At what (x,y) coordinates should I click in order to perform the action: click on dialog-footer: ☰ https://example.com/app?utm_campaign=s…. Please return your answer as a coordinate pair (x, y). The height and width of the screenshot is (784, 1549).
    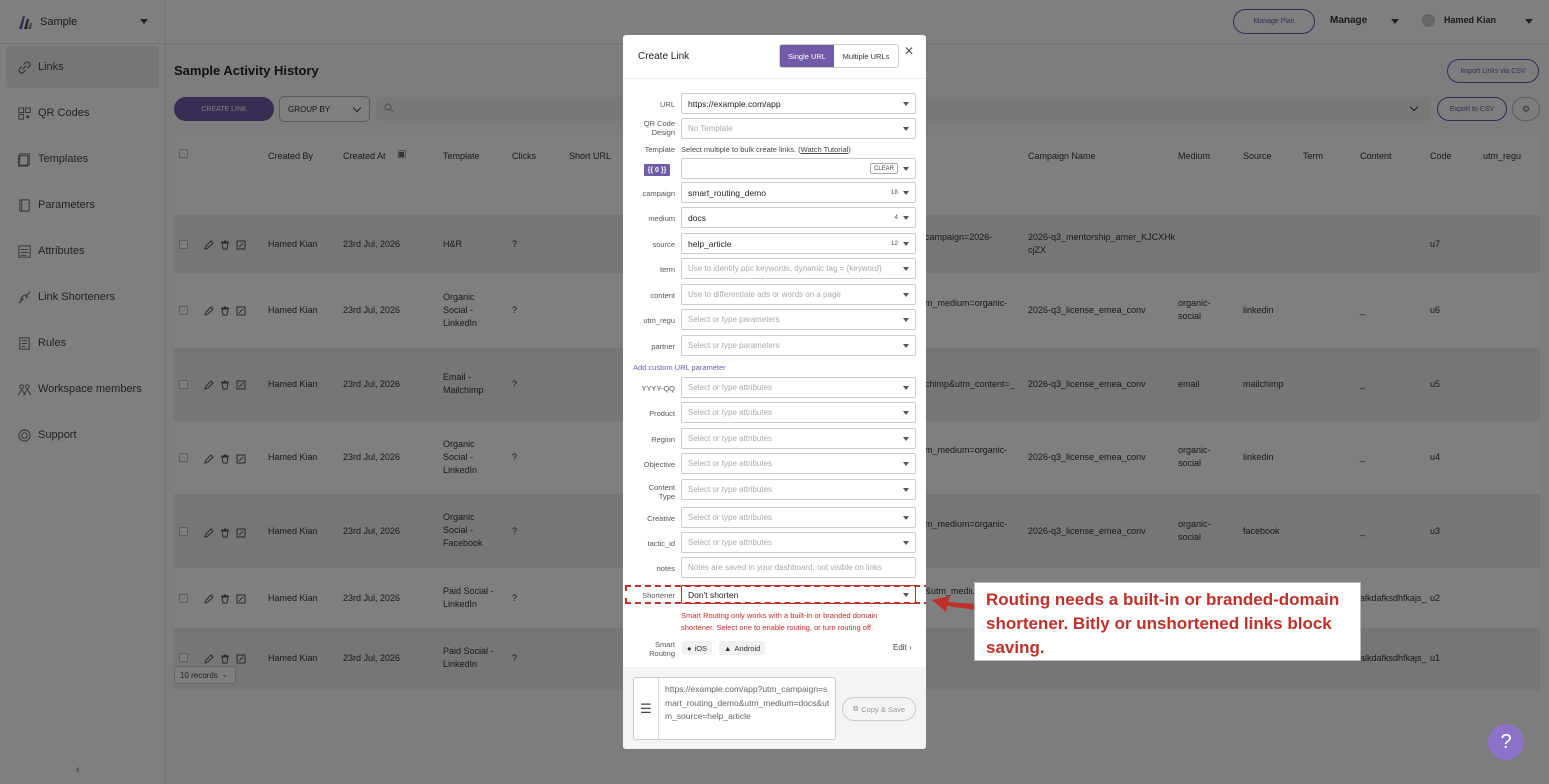
    Looking at the image, I should click on (774, 708).